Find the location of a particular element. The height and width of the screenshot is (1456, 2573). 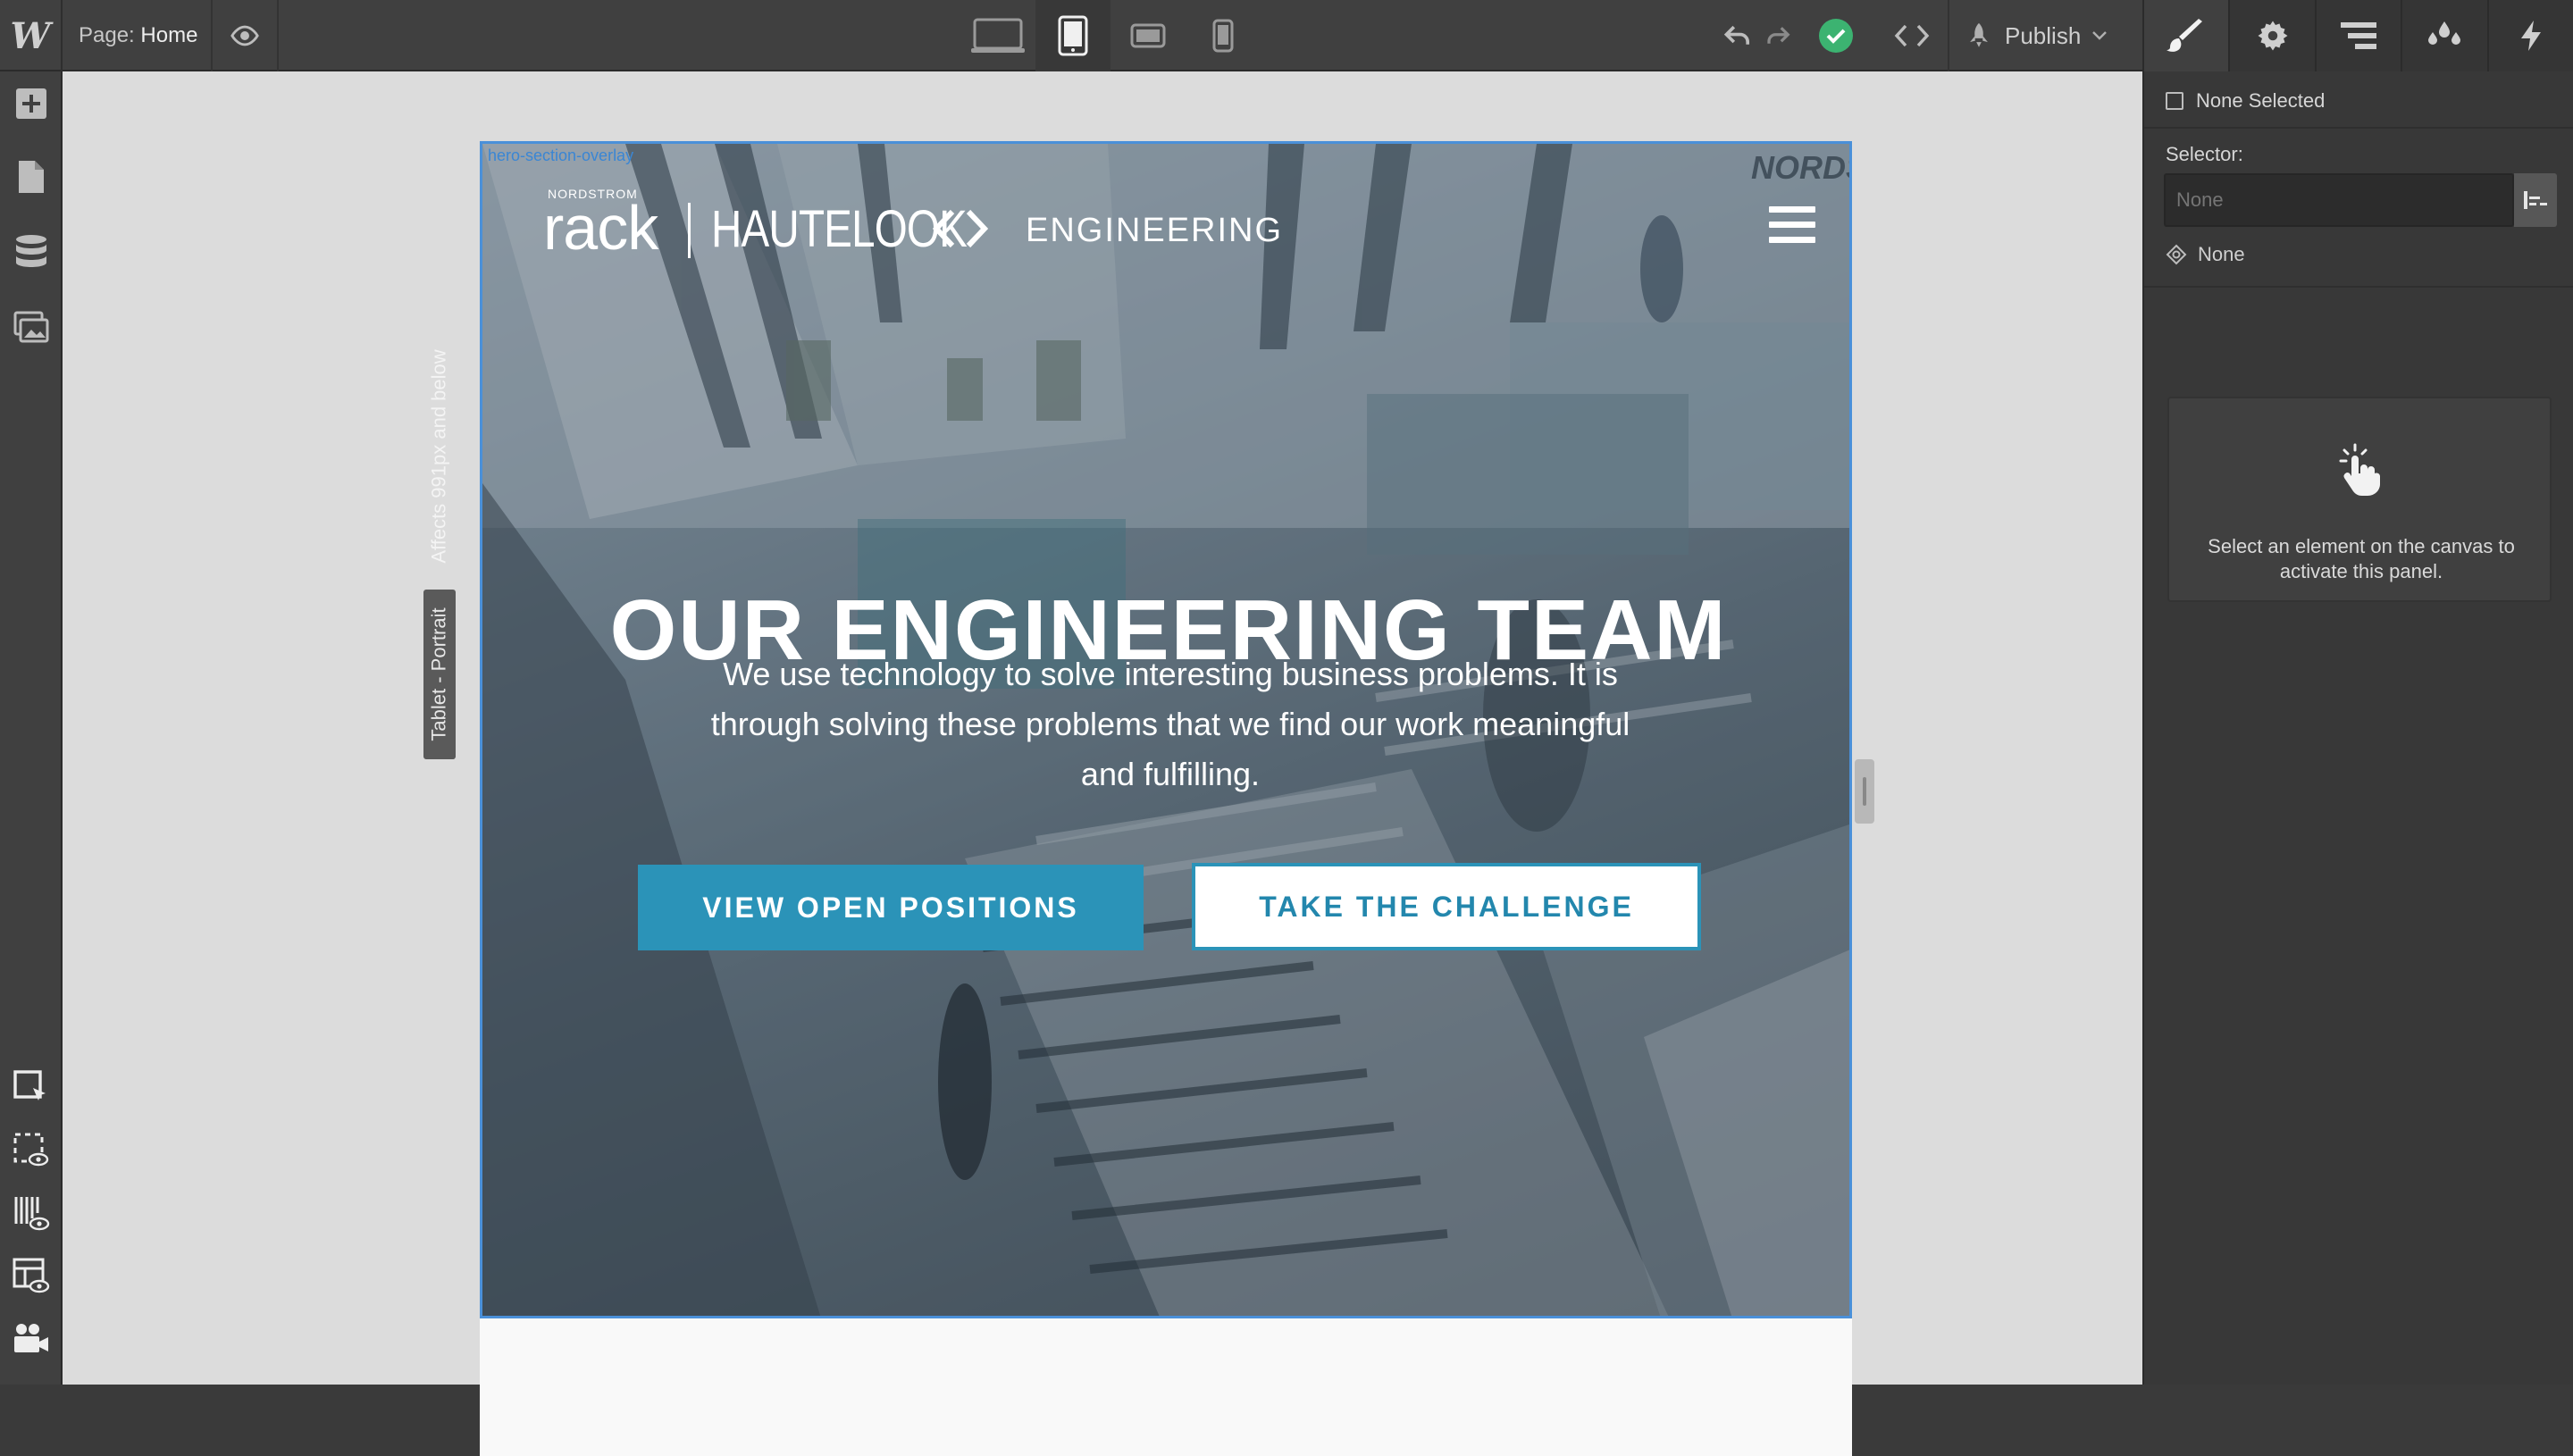

assets-icon is located at coordinates (31, 327).